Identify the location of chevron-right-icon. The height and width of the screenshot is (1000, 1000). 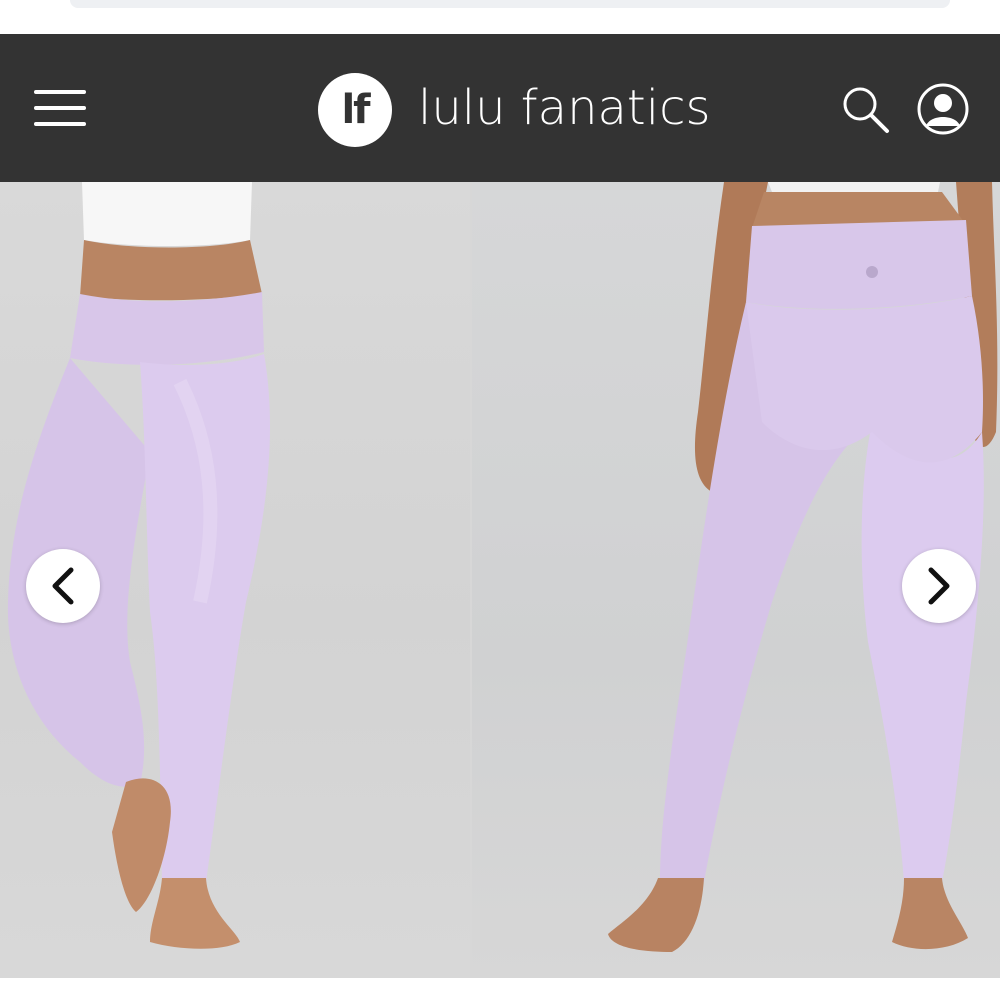
(939, 586).